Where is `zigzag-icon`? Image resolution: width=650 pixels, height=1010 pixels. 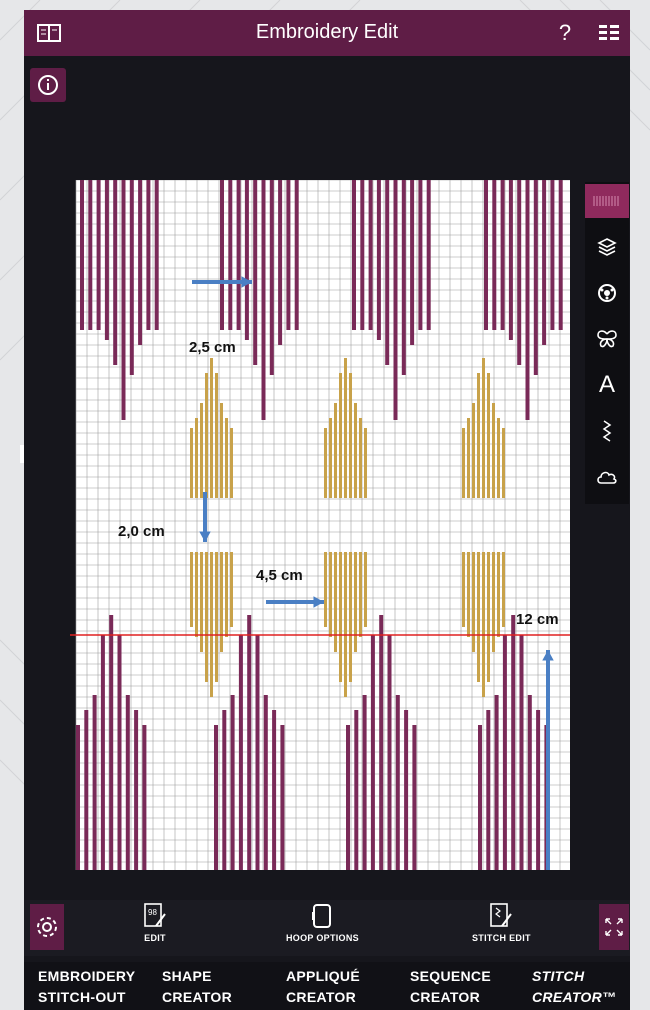 zigzag-icon is located at coordinates (607, 431).